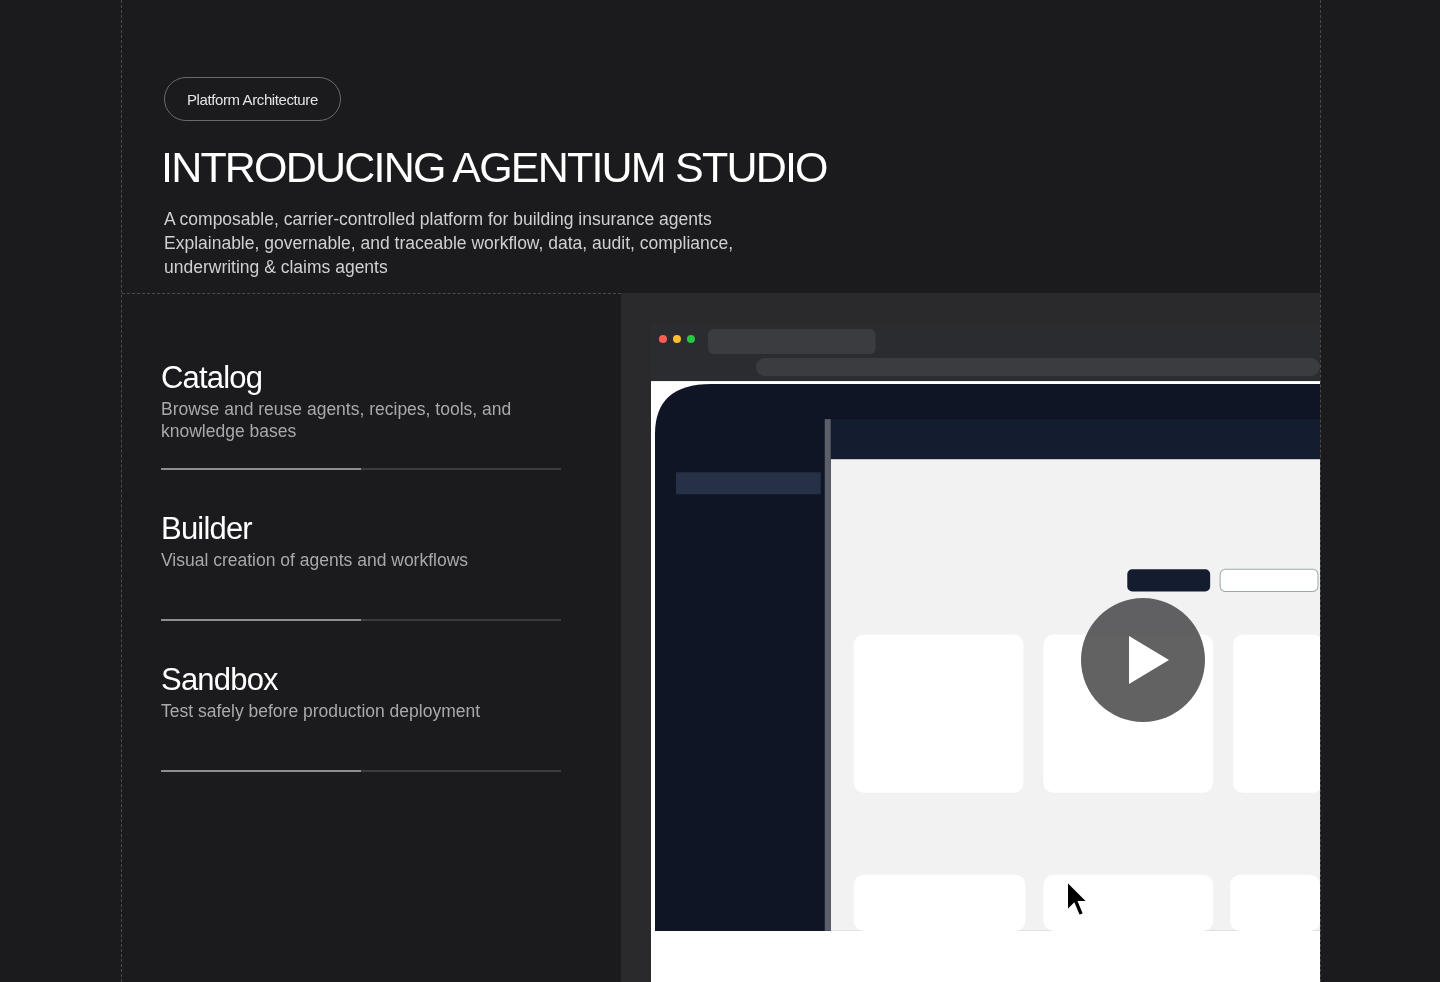 Image resolution: width=1440 pixels, height=982 pixels. Describe the element at coordinates (337, 420) in the screenshot. I see `feature-description: Browse and reuse agents, recipes, tools, and knowledge bases` at that location.